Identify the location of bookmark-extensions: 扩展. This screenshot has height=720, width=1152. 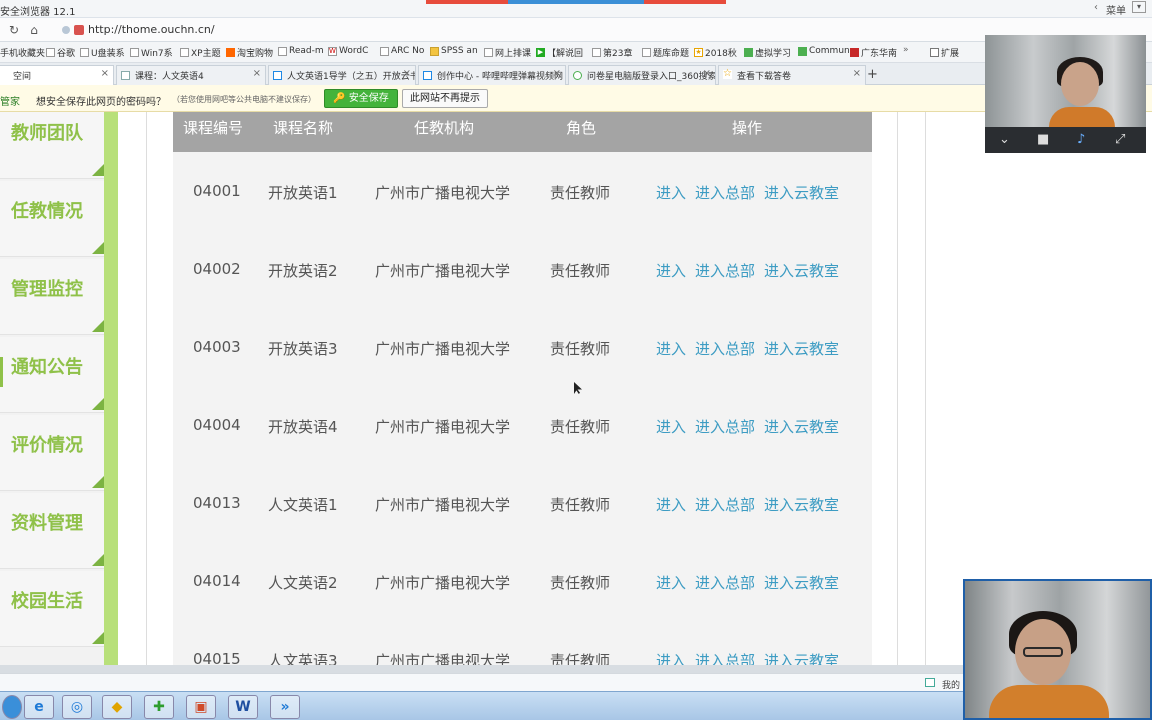
(944, 52).